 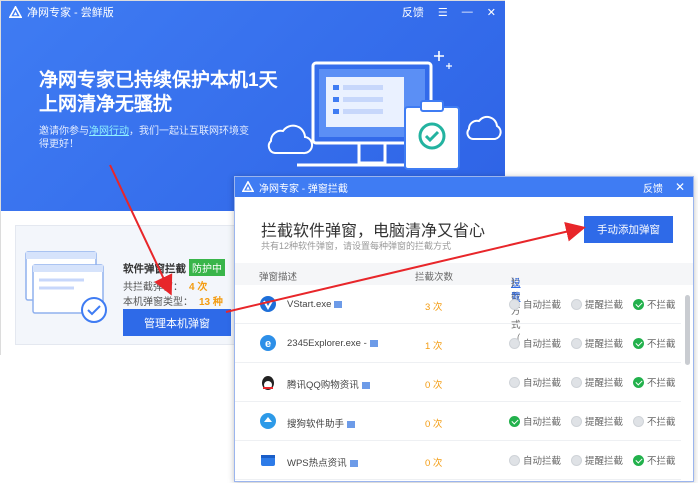 I want to click on table-row: WPS热点资讯 0 次 自动拦截 提醒拦截 不拦截, so click(x=458, y=460).